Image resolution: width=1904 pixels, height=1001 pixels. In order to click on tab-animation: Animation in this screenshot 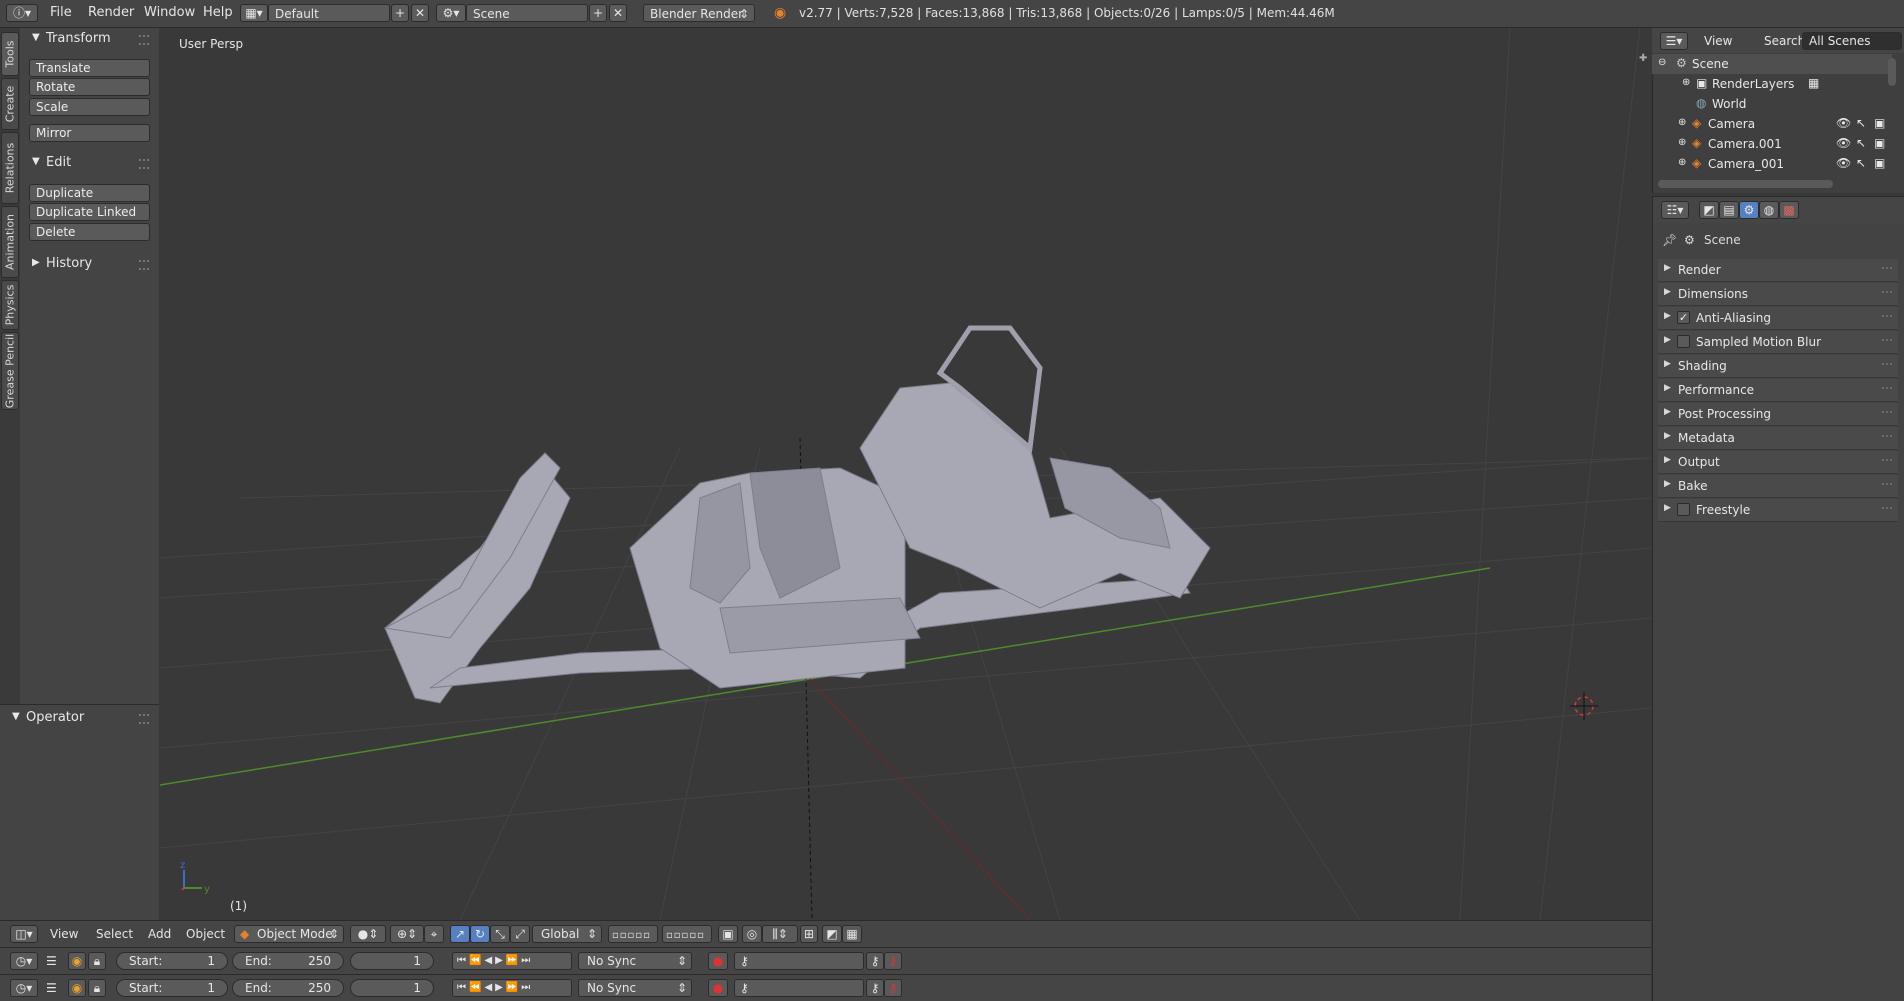, I will do `click(10, 242)`.